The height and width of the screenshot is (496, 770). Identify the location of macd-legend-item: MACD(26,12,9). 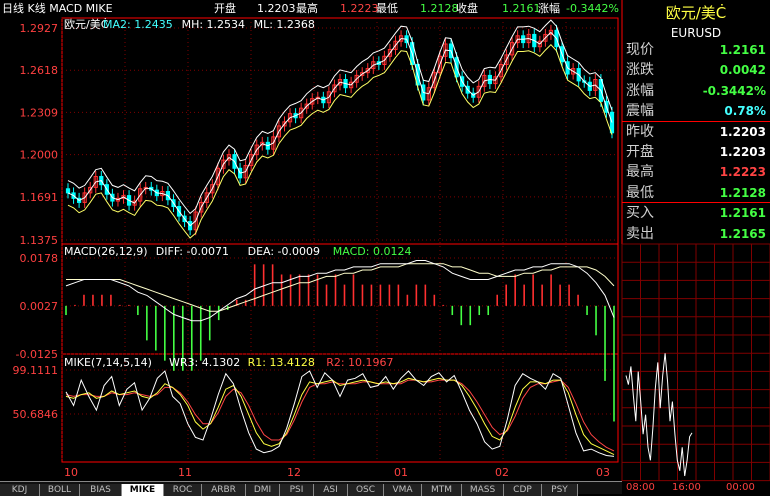
(106, 251).